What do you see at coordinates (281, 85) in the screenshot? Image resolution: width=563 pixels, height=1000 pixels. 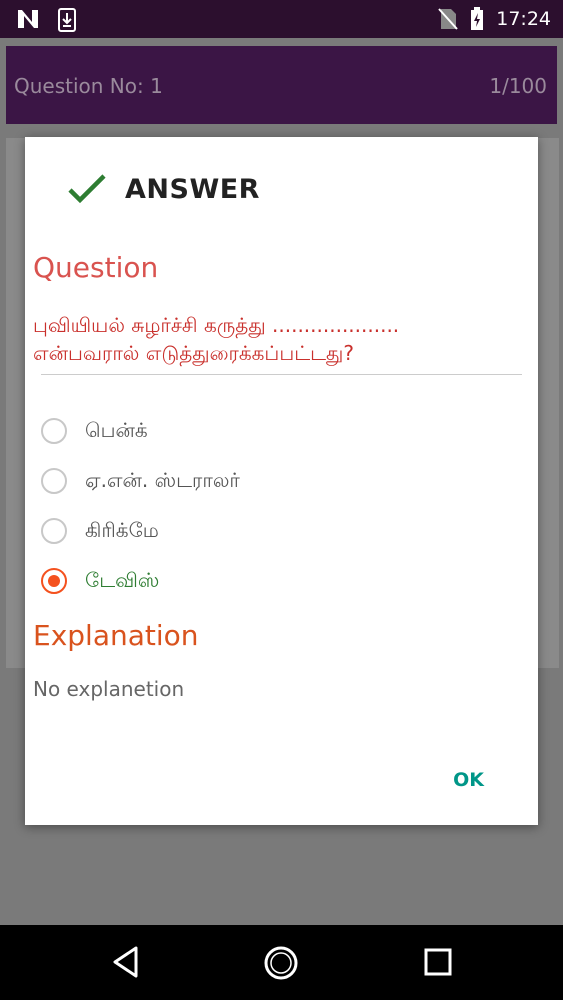 I see `app-toolbar: Question No: 1 1/100` at bounding box center [281, 85].